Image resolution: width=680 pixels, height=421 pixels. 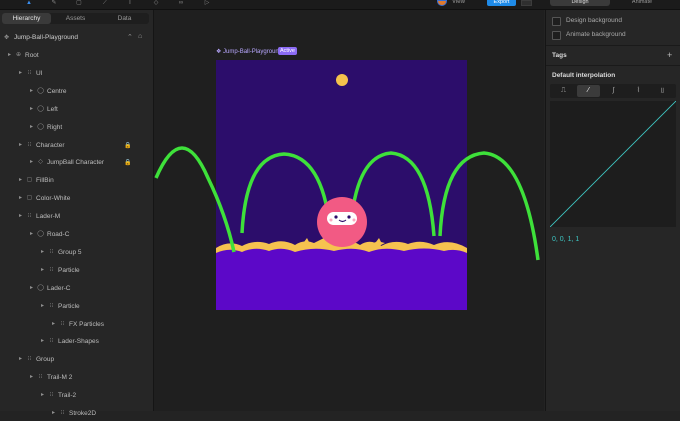 What do you see at coordinates (76, 199) in the screenshot?
I see `tree-row: ▸ ▢ Color-White` at bounding box center [76, 199].